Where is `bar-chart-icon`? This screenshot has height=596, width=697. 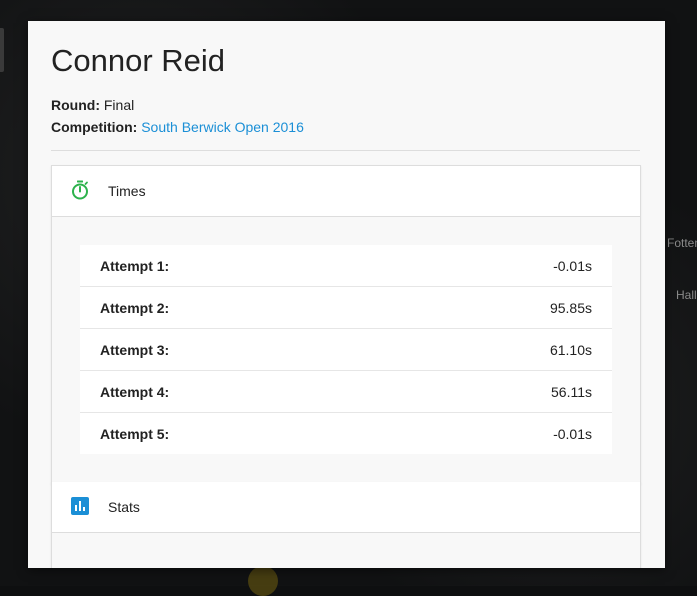
bar-chart-icon is located at coordinates (80, 506).